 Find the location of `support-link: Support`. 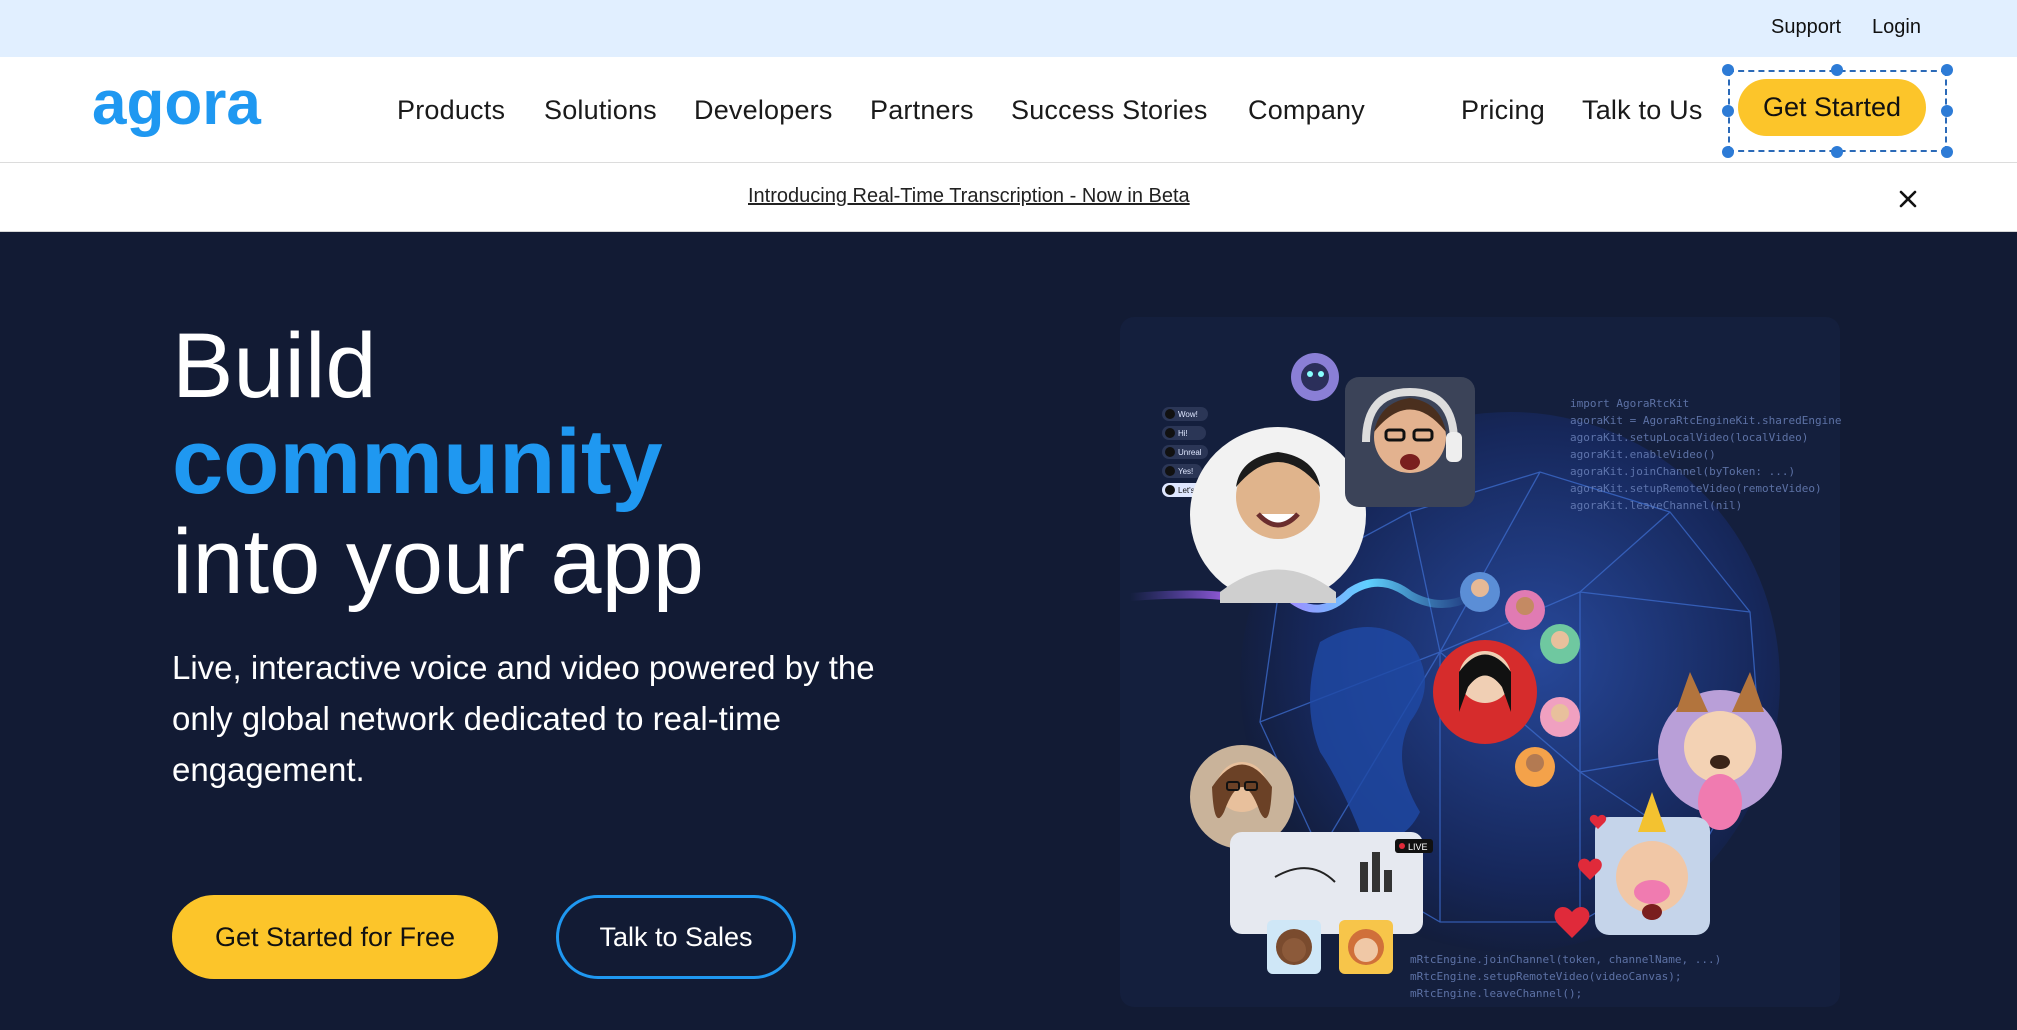

support-link: Support is located at coordinates (1806, 27).